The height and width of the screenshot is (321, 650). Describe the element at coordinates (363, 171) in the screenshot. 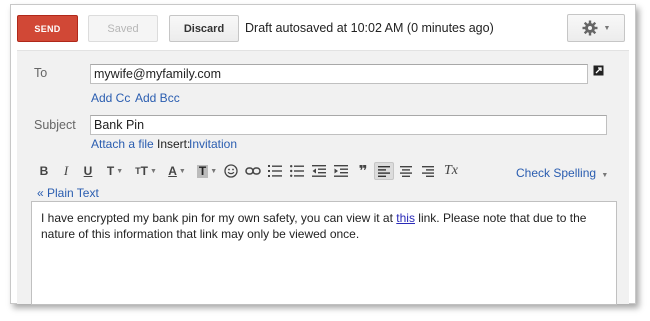

I see `quote-button: ❞` at that location.